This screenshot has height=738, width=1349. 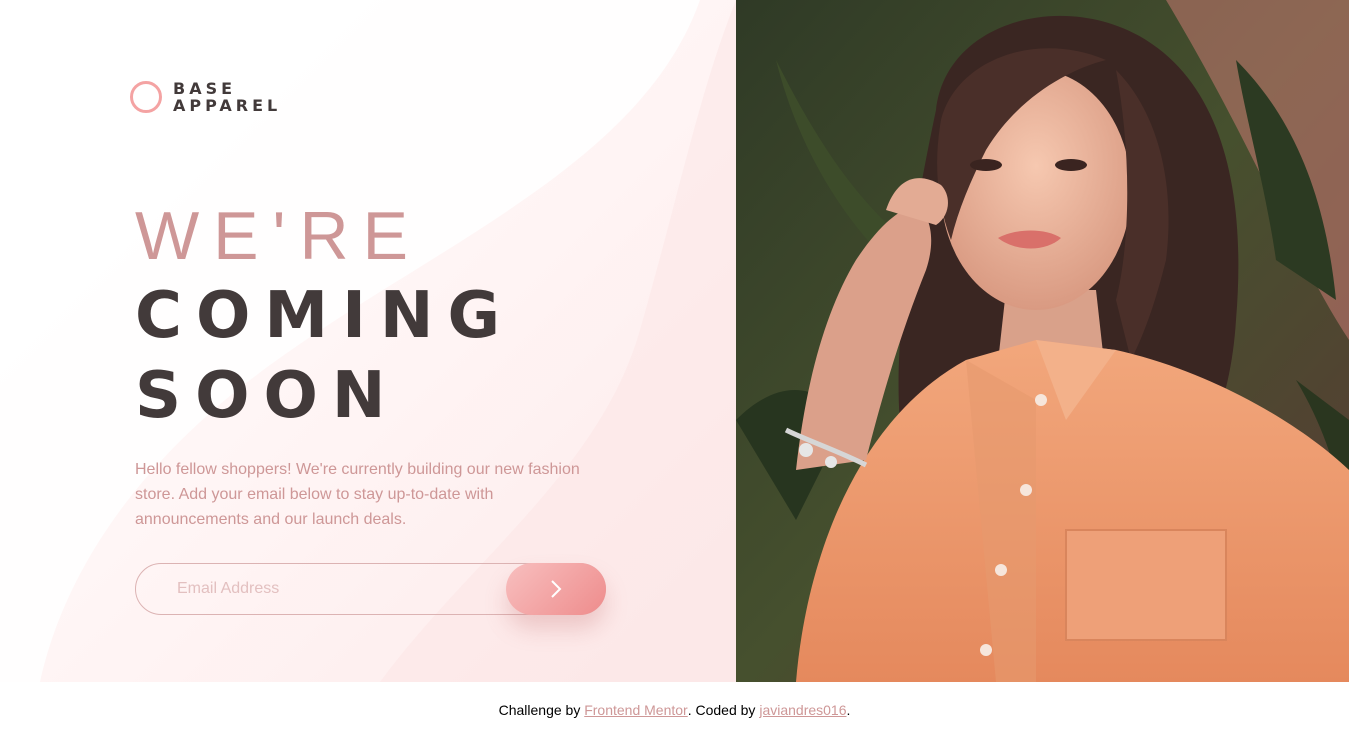 What do you see at coordinates (205, 88) in the screenshot?
I see `logo-line-1: BASE` at bounding box center [205, 88].